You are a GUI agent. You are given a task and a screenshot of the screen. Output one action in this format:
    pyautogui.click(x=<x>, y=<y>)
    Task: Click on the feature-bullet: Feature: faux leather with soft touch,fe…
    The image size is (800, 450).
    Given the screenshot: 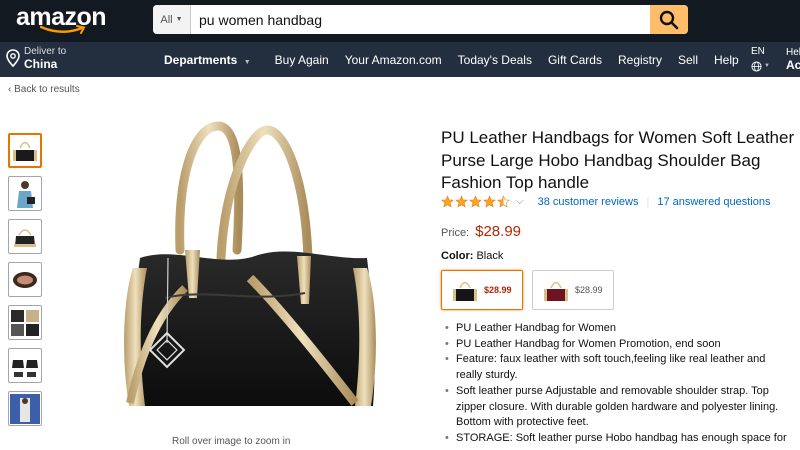 What is the action you would take?
    pyautogui.click(x=617, y=367)
    